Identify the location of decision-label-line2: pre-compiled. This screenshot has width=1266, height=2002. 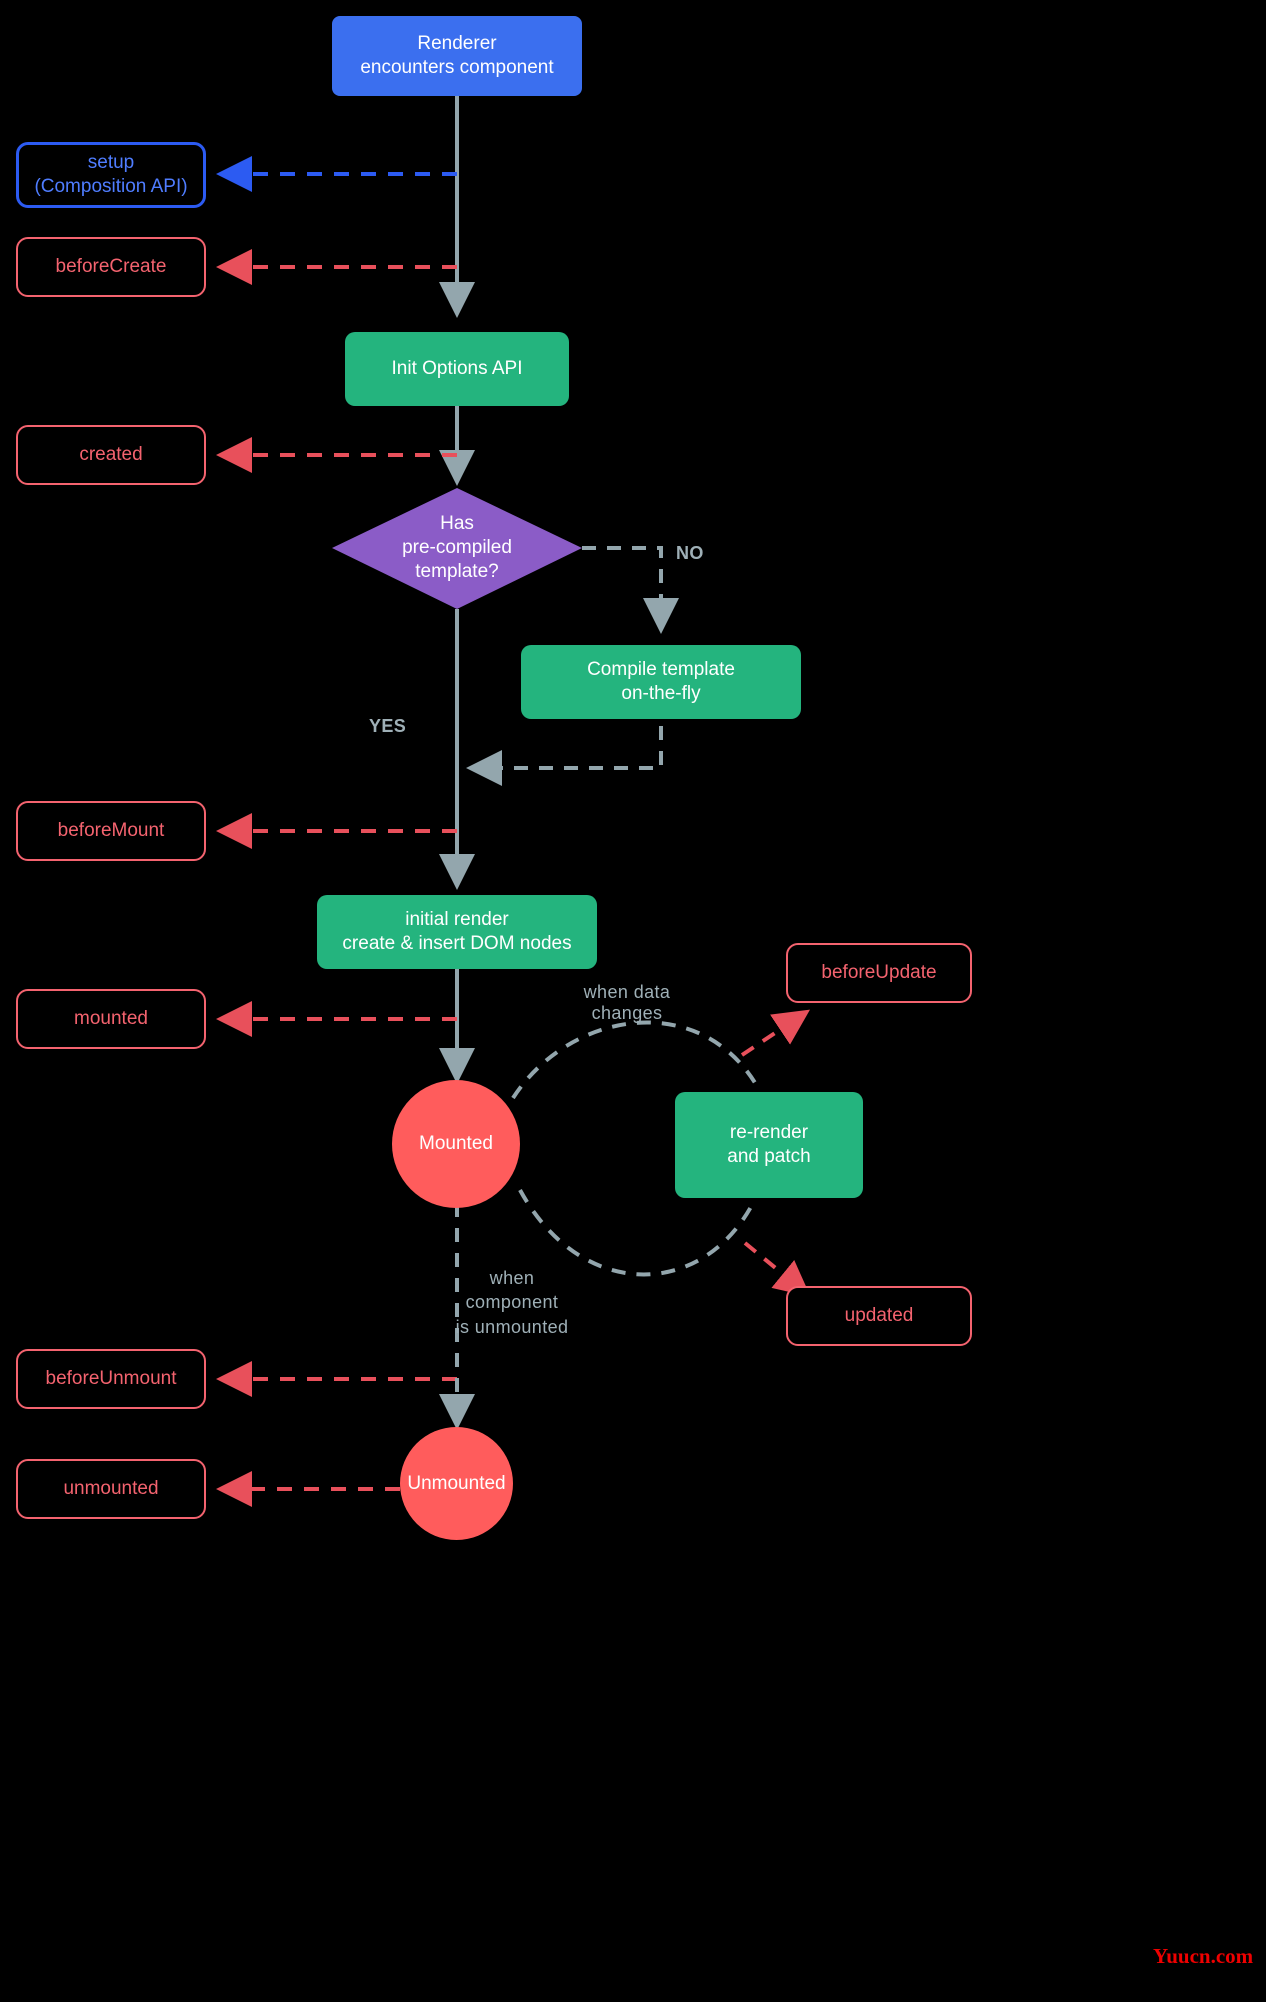
(457, 548).